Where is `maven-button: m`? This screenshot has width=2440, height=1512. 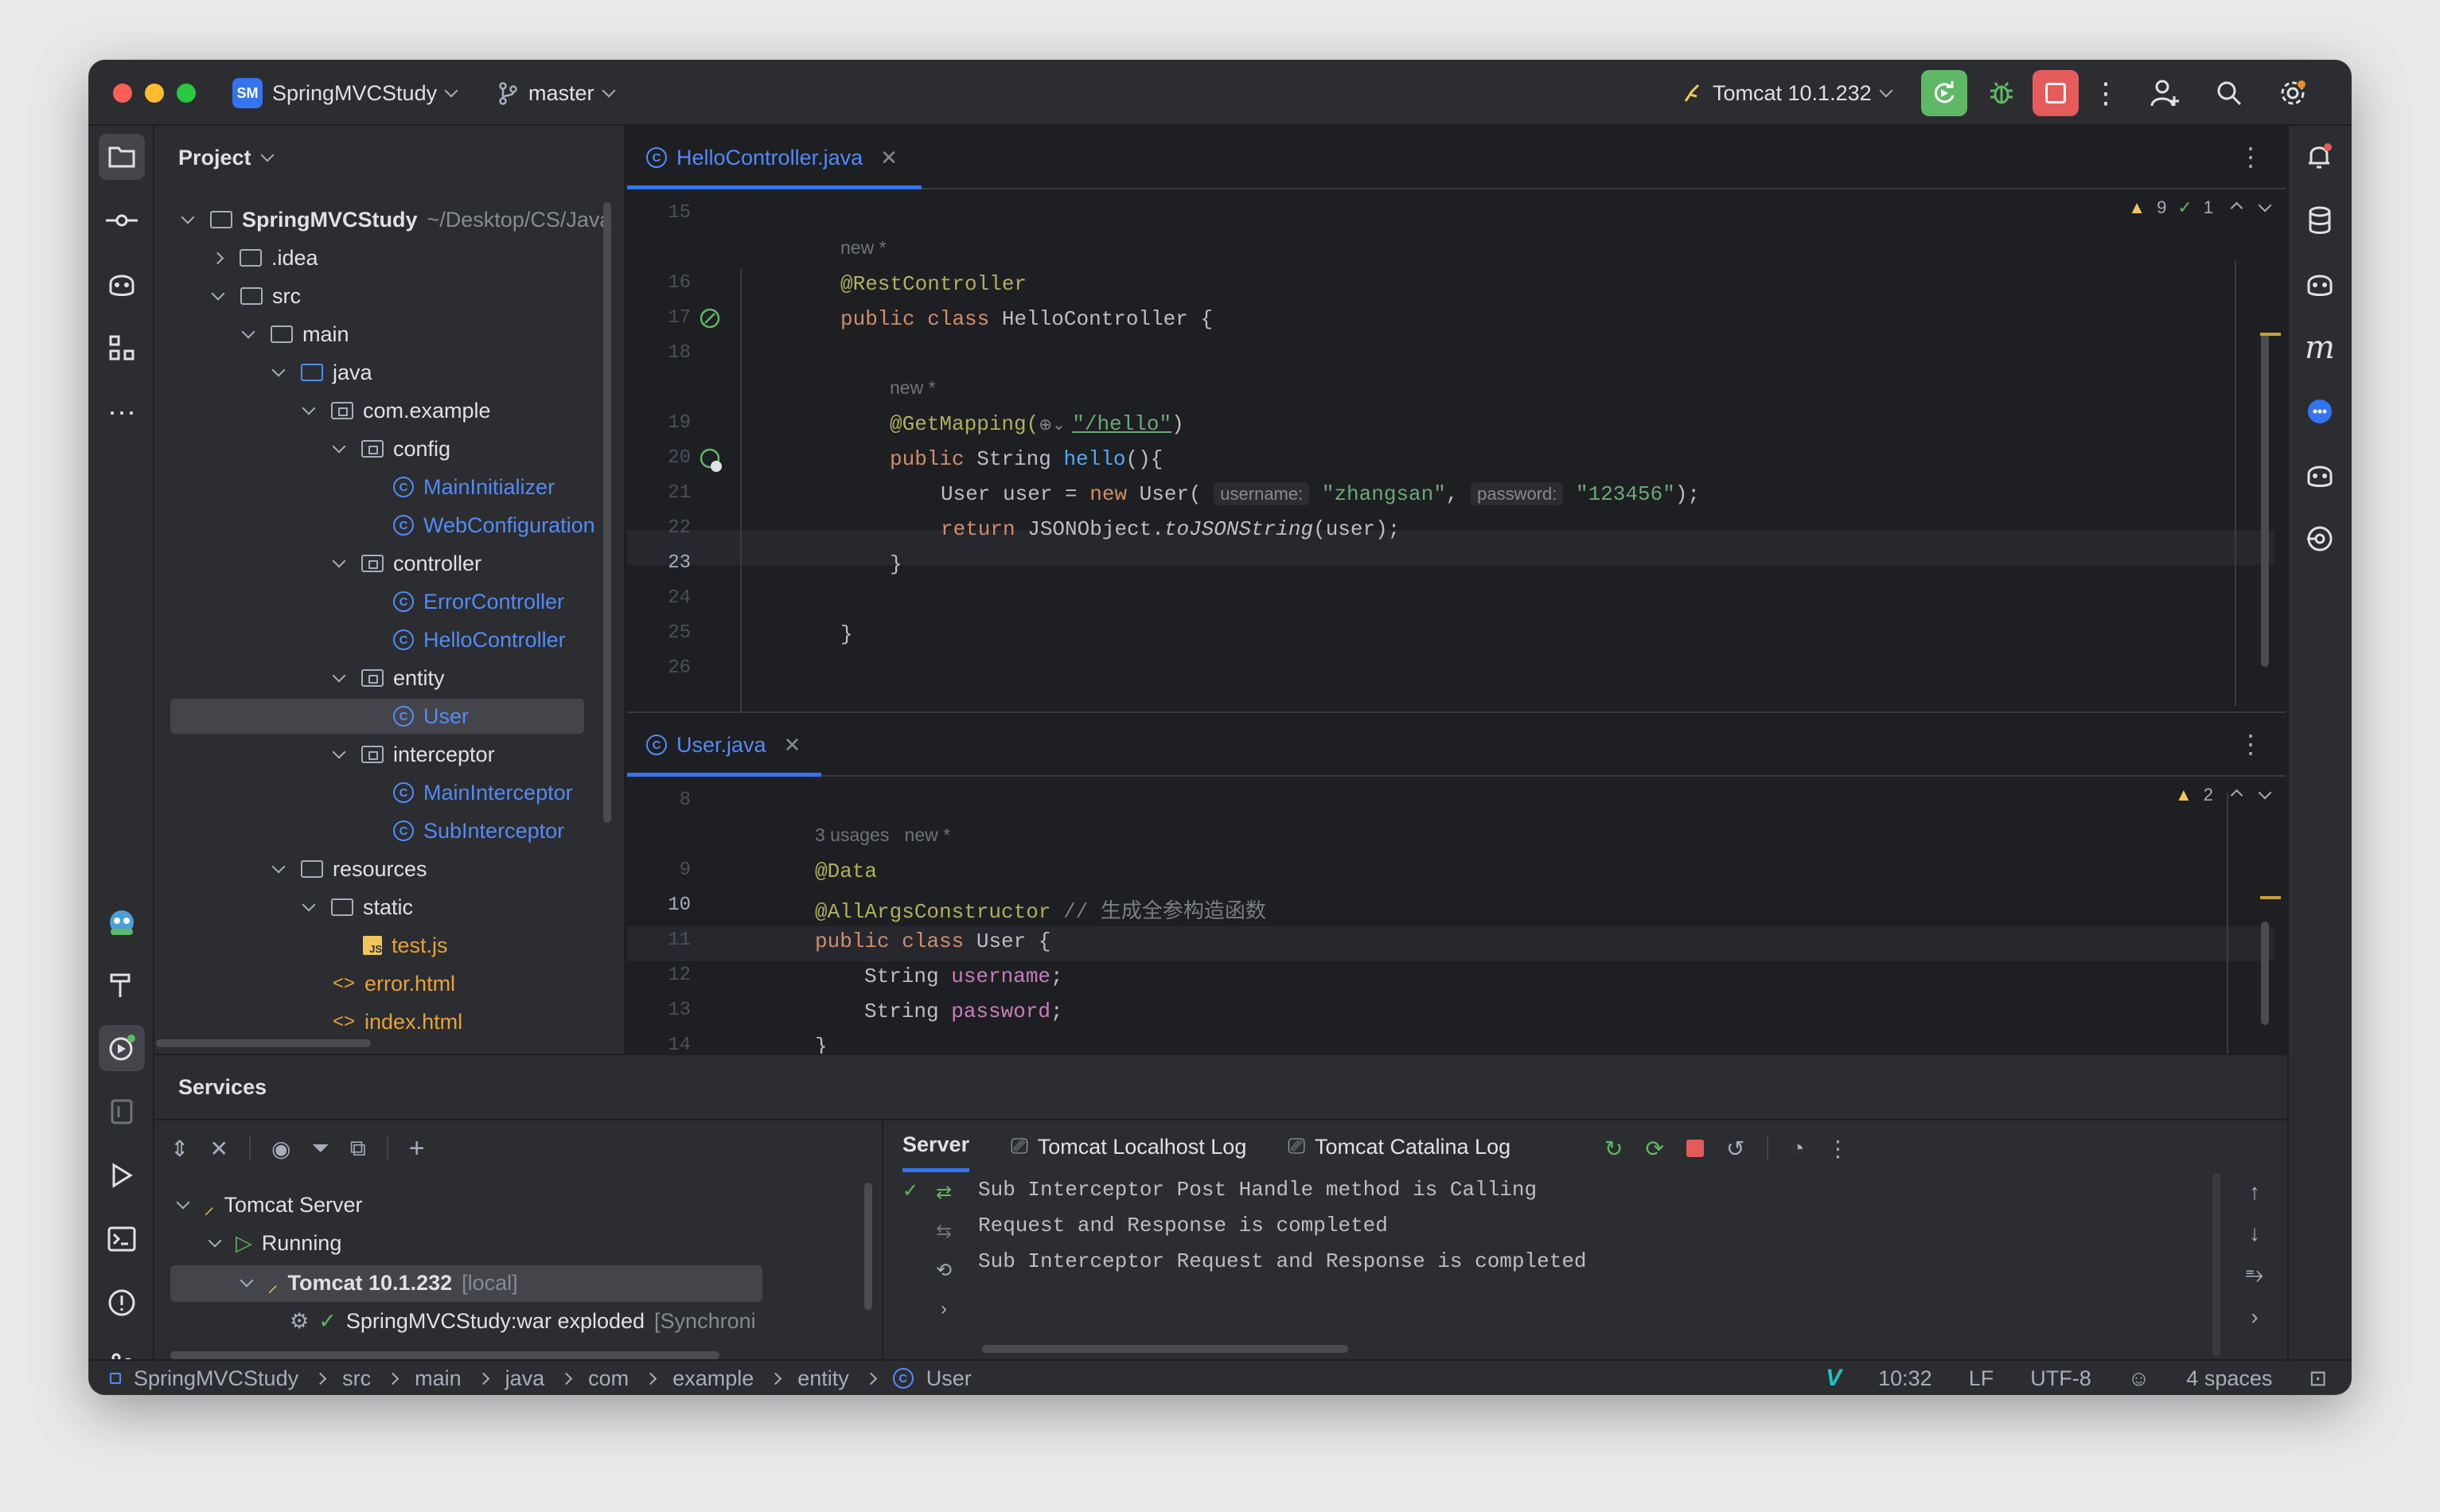
maven-button: m is located at coordinates (2320, 348).